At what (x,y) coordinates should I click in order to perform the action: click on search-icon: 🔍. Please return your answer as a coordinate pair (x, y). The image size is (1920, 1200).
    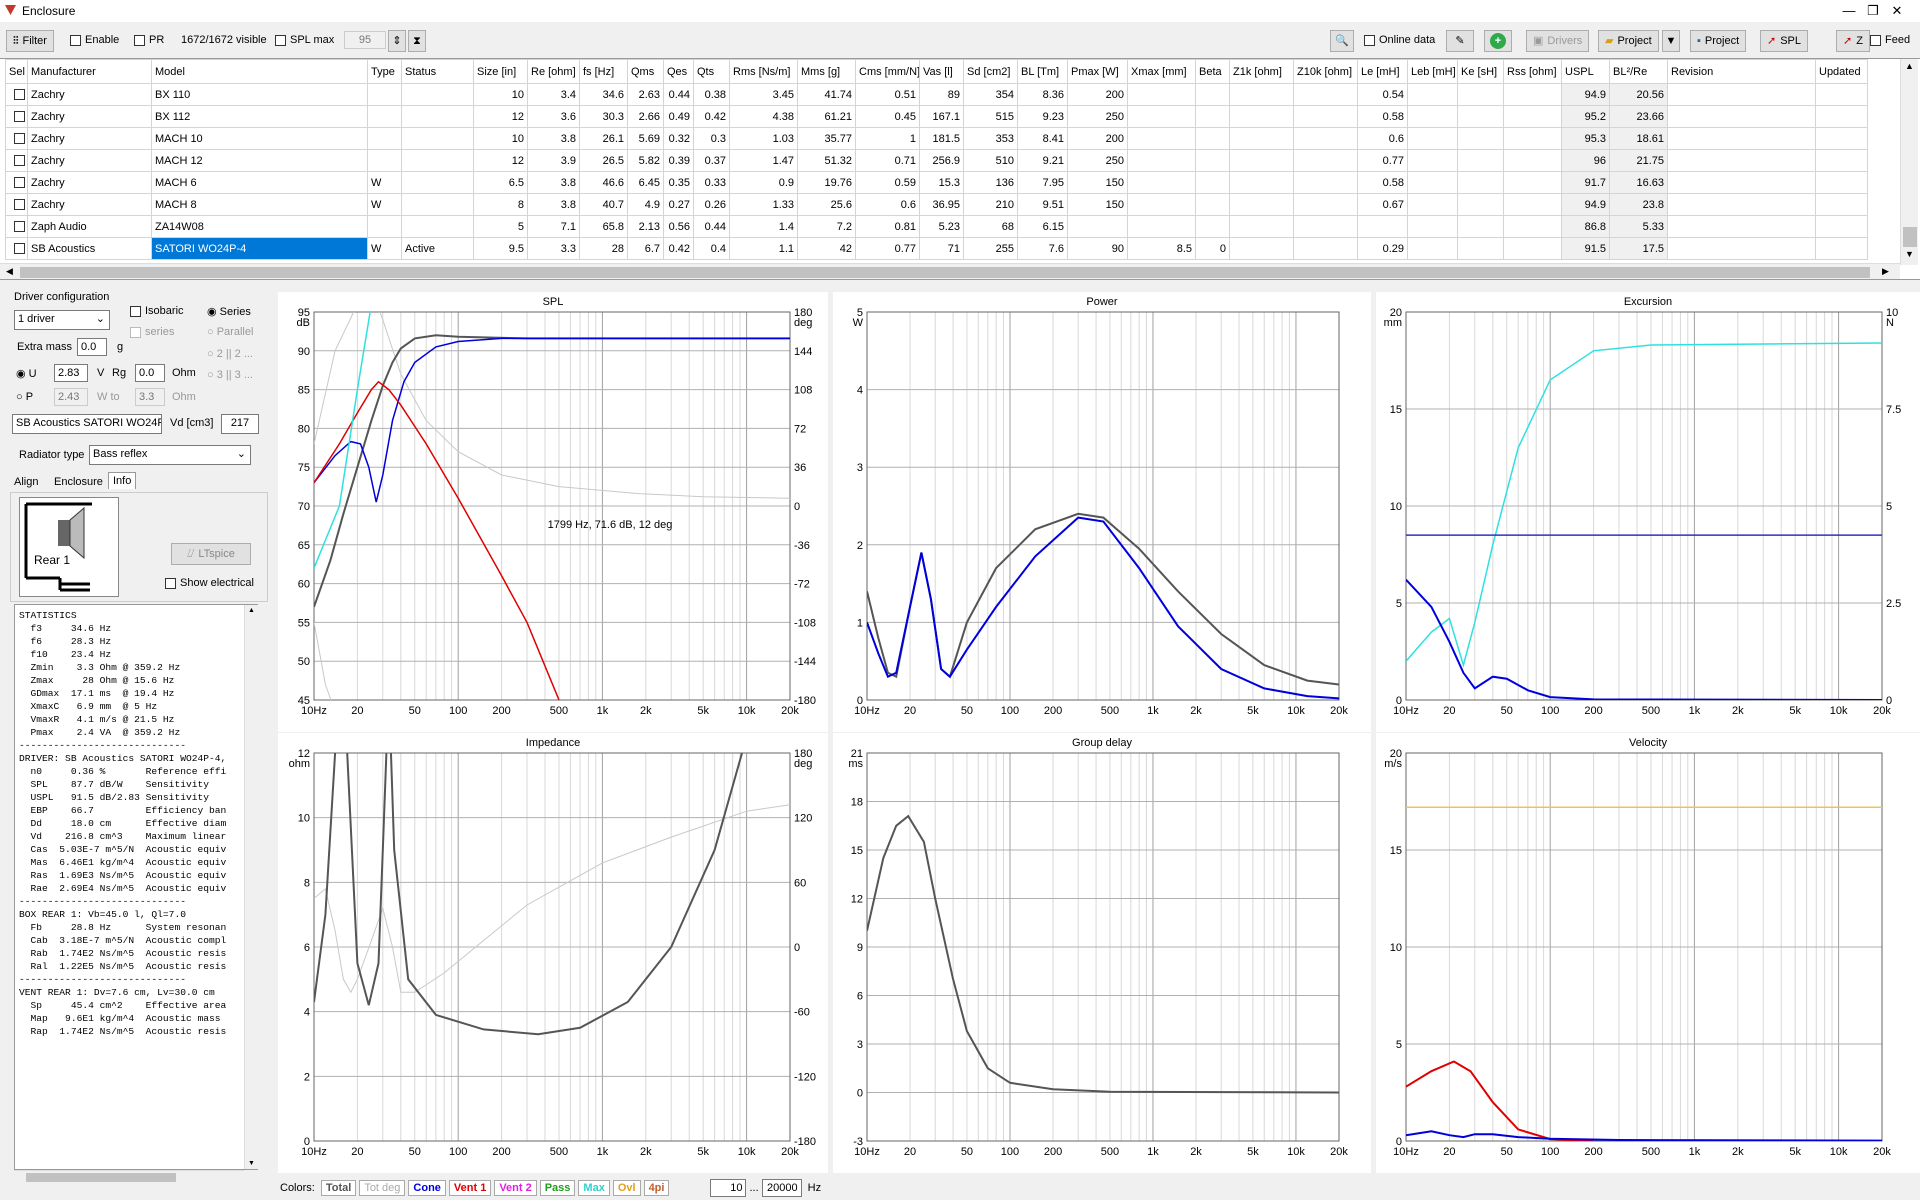
    Looking at the image, I should click on (1342, 41).